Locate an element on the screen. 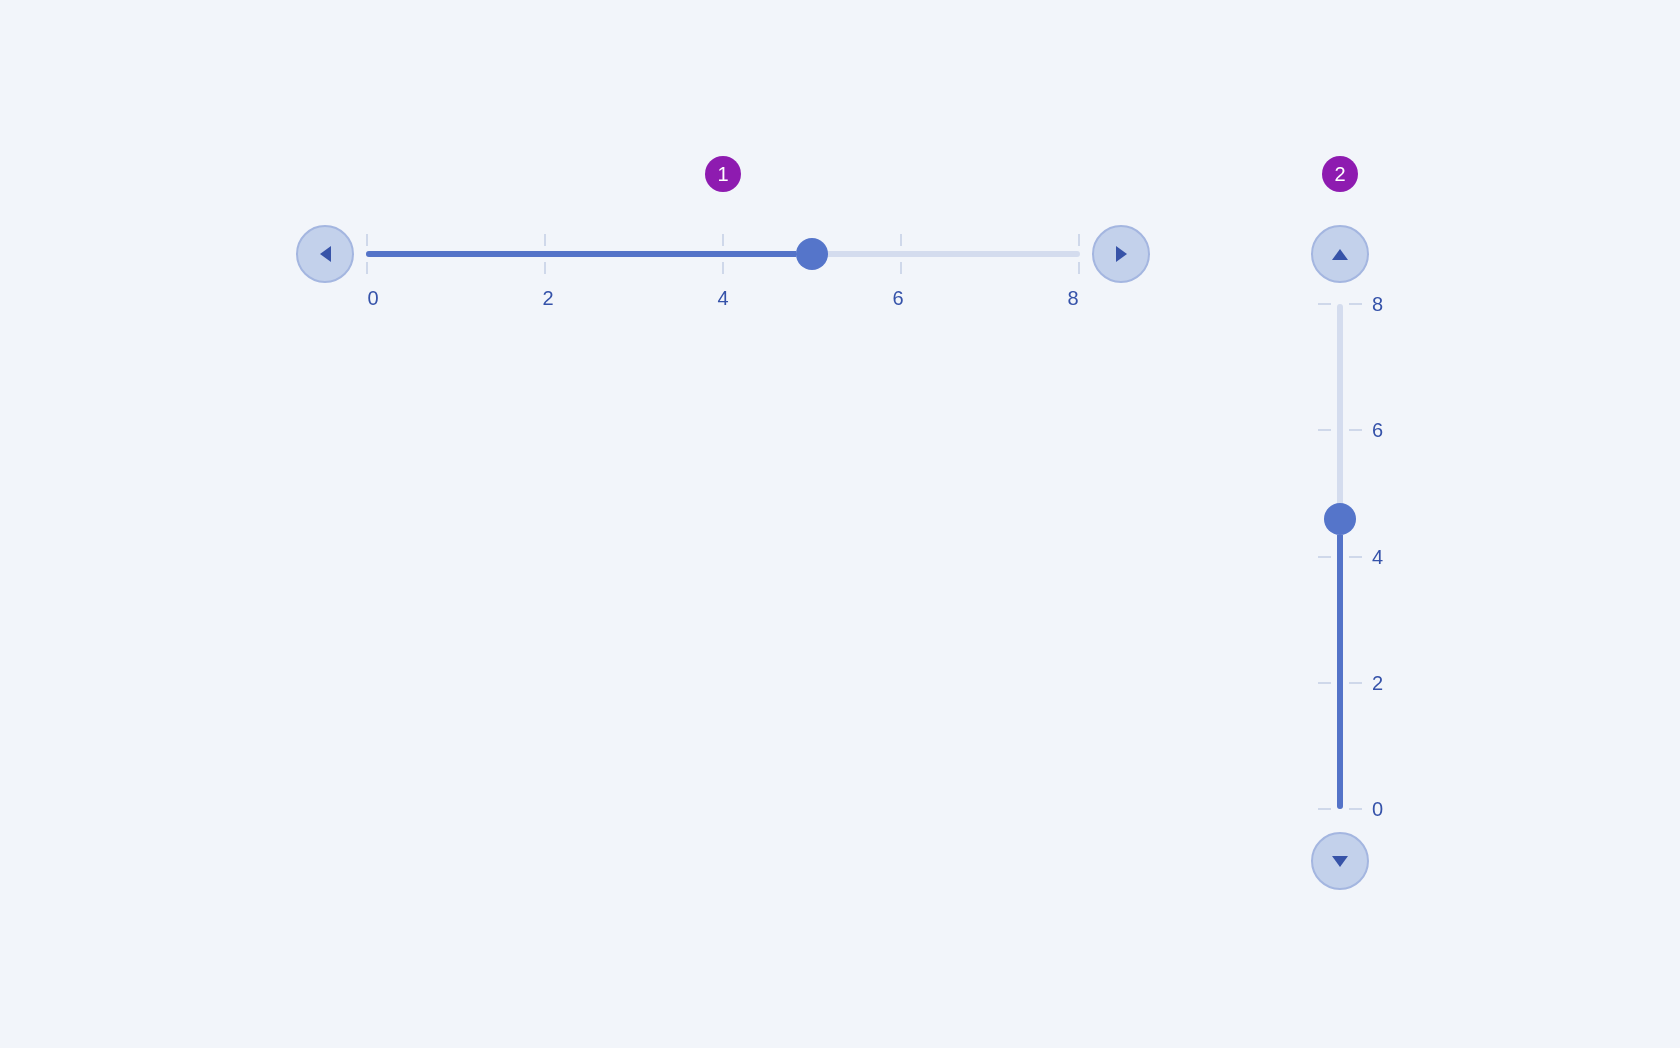 The height and width of the screenshot is (1048, 1680). triangle-left-icon is located at coordinates (325, 254).